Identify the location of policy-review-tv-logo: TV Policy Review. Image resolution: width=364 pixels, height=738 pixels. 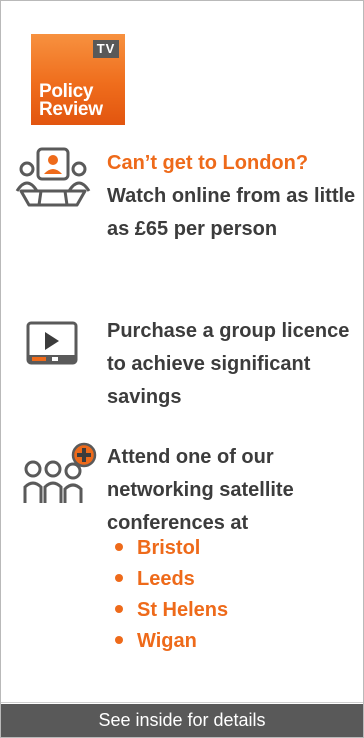
(78, 79).